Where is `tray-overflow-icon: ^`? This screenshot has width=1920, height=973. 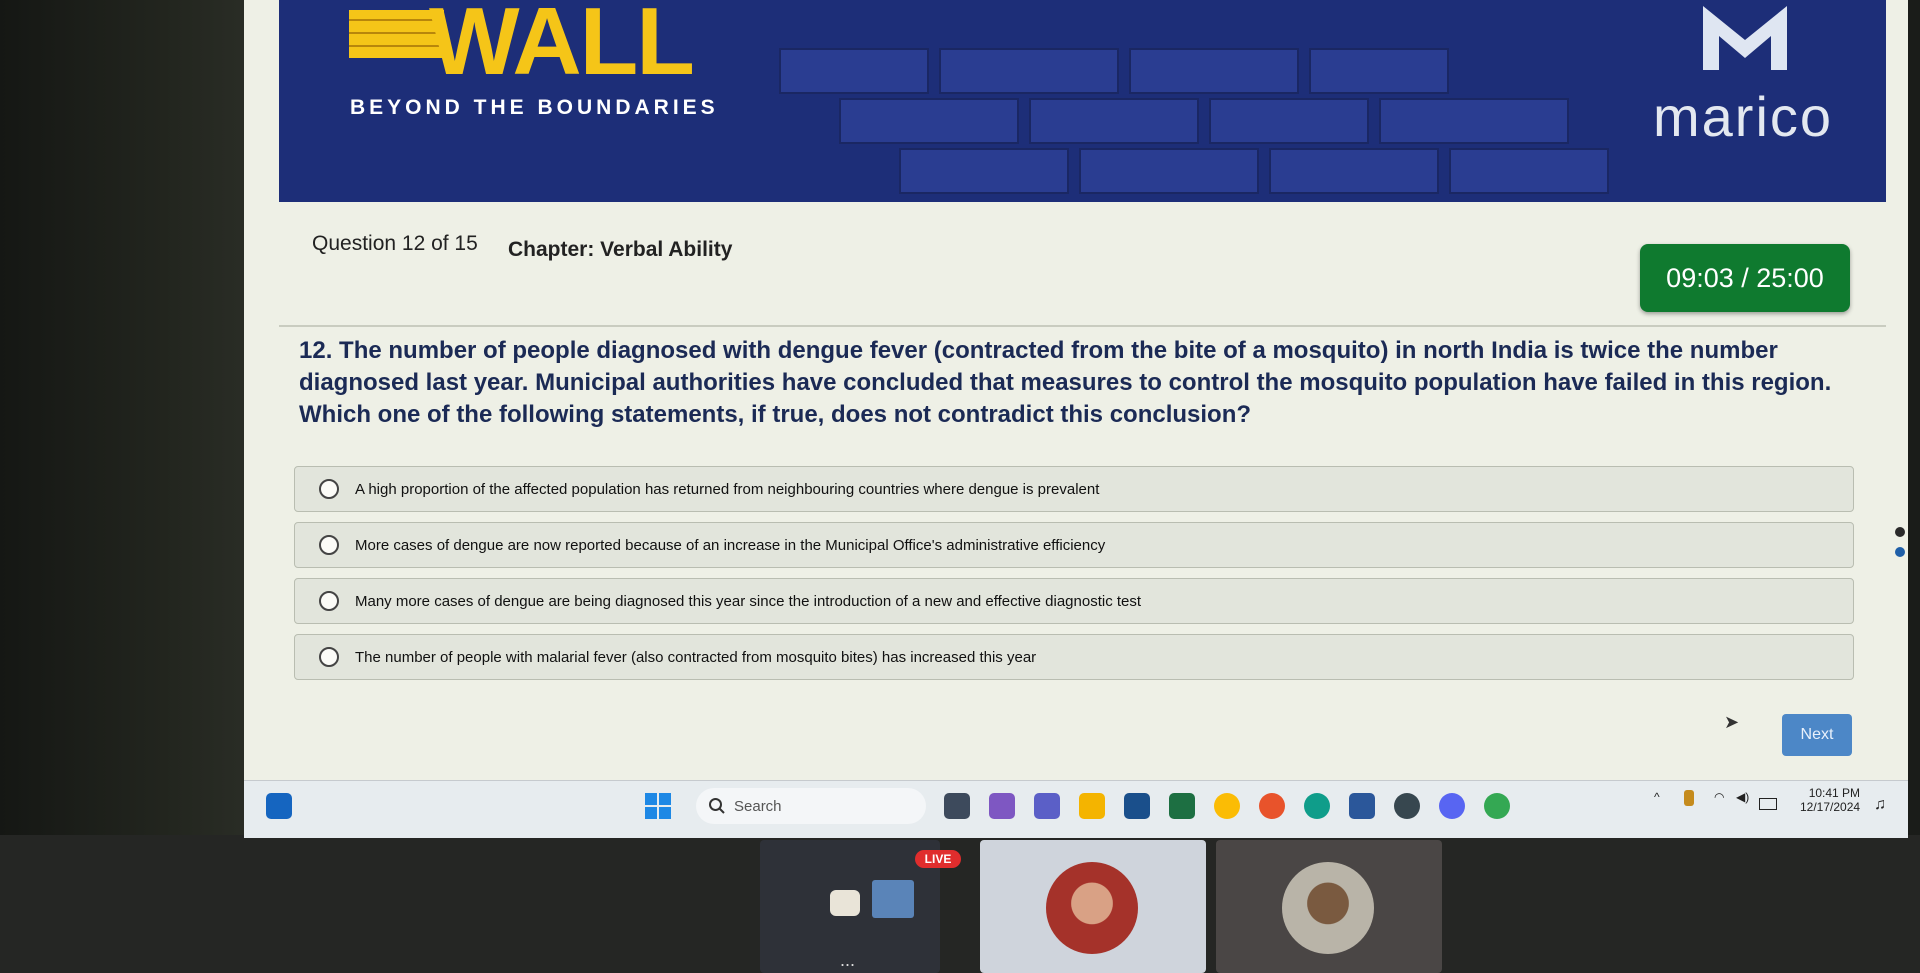
tray-overflow-icon: ^ is located at coordinates (1657, 797).